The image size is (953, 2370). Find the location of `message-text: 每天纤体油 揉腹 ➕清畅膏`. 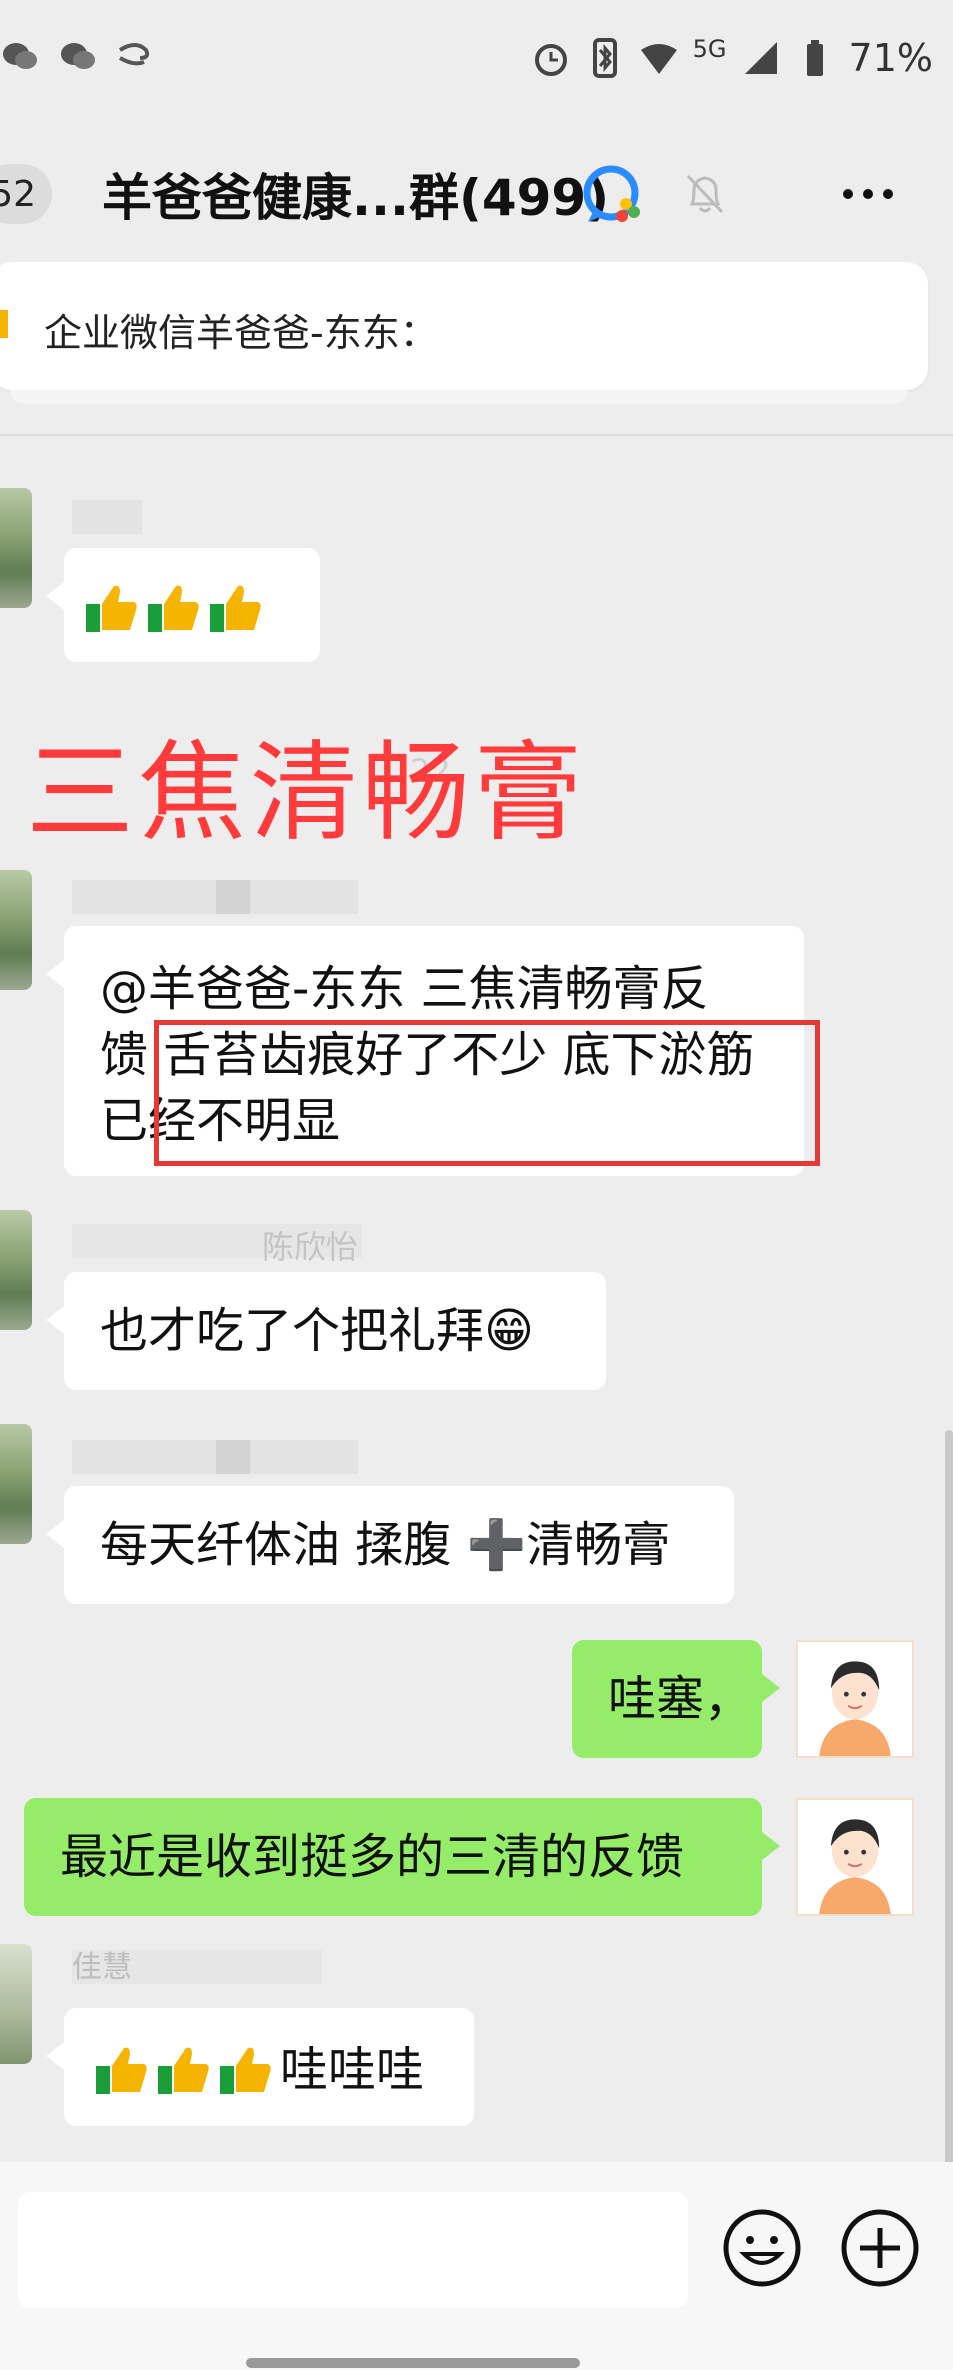

message-text: 每天纤体油 揉腹 ➕清畅膏 is located at coordinates (385, 1545).